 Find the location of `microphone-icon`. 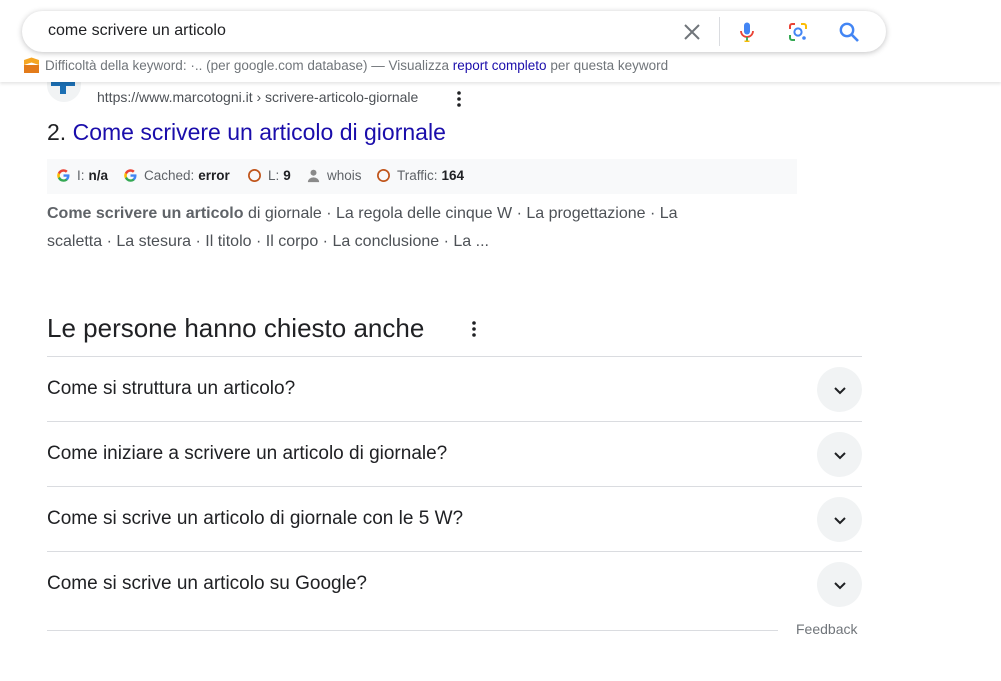

microphone-icon is located at coordinates (747, 32).